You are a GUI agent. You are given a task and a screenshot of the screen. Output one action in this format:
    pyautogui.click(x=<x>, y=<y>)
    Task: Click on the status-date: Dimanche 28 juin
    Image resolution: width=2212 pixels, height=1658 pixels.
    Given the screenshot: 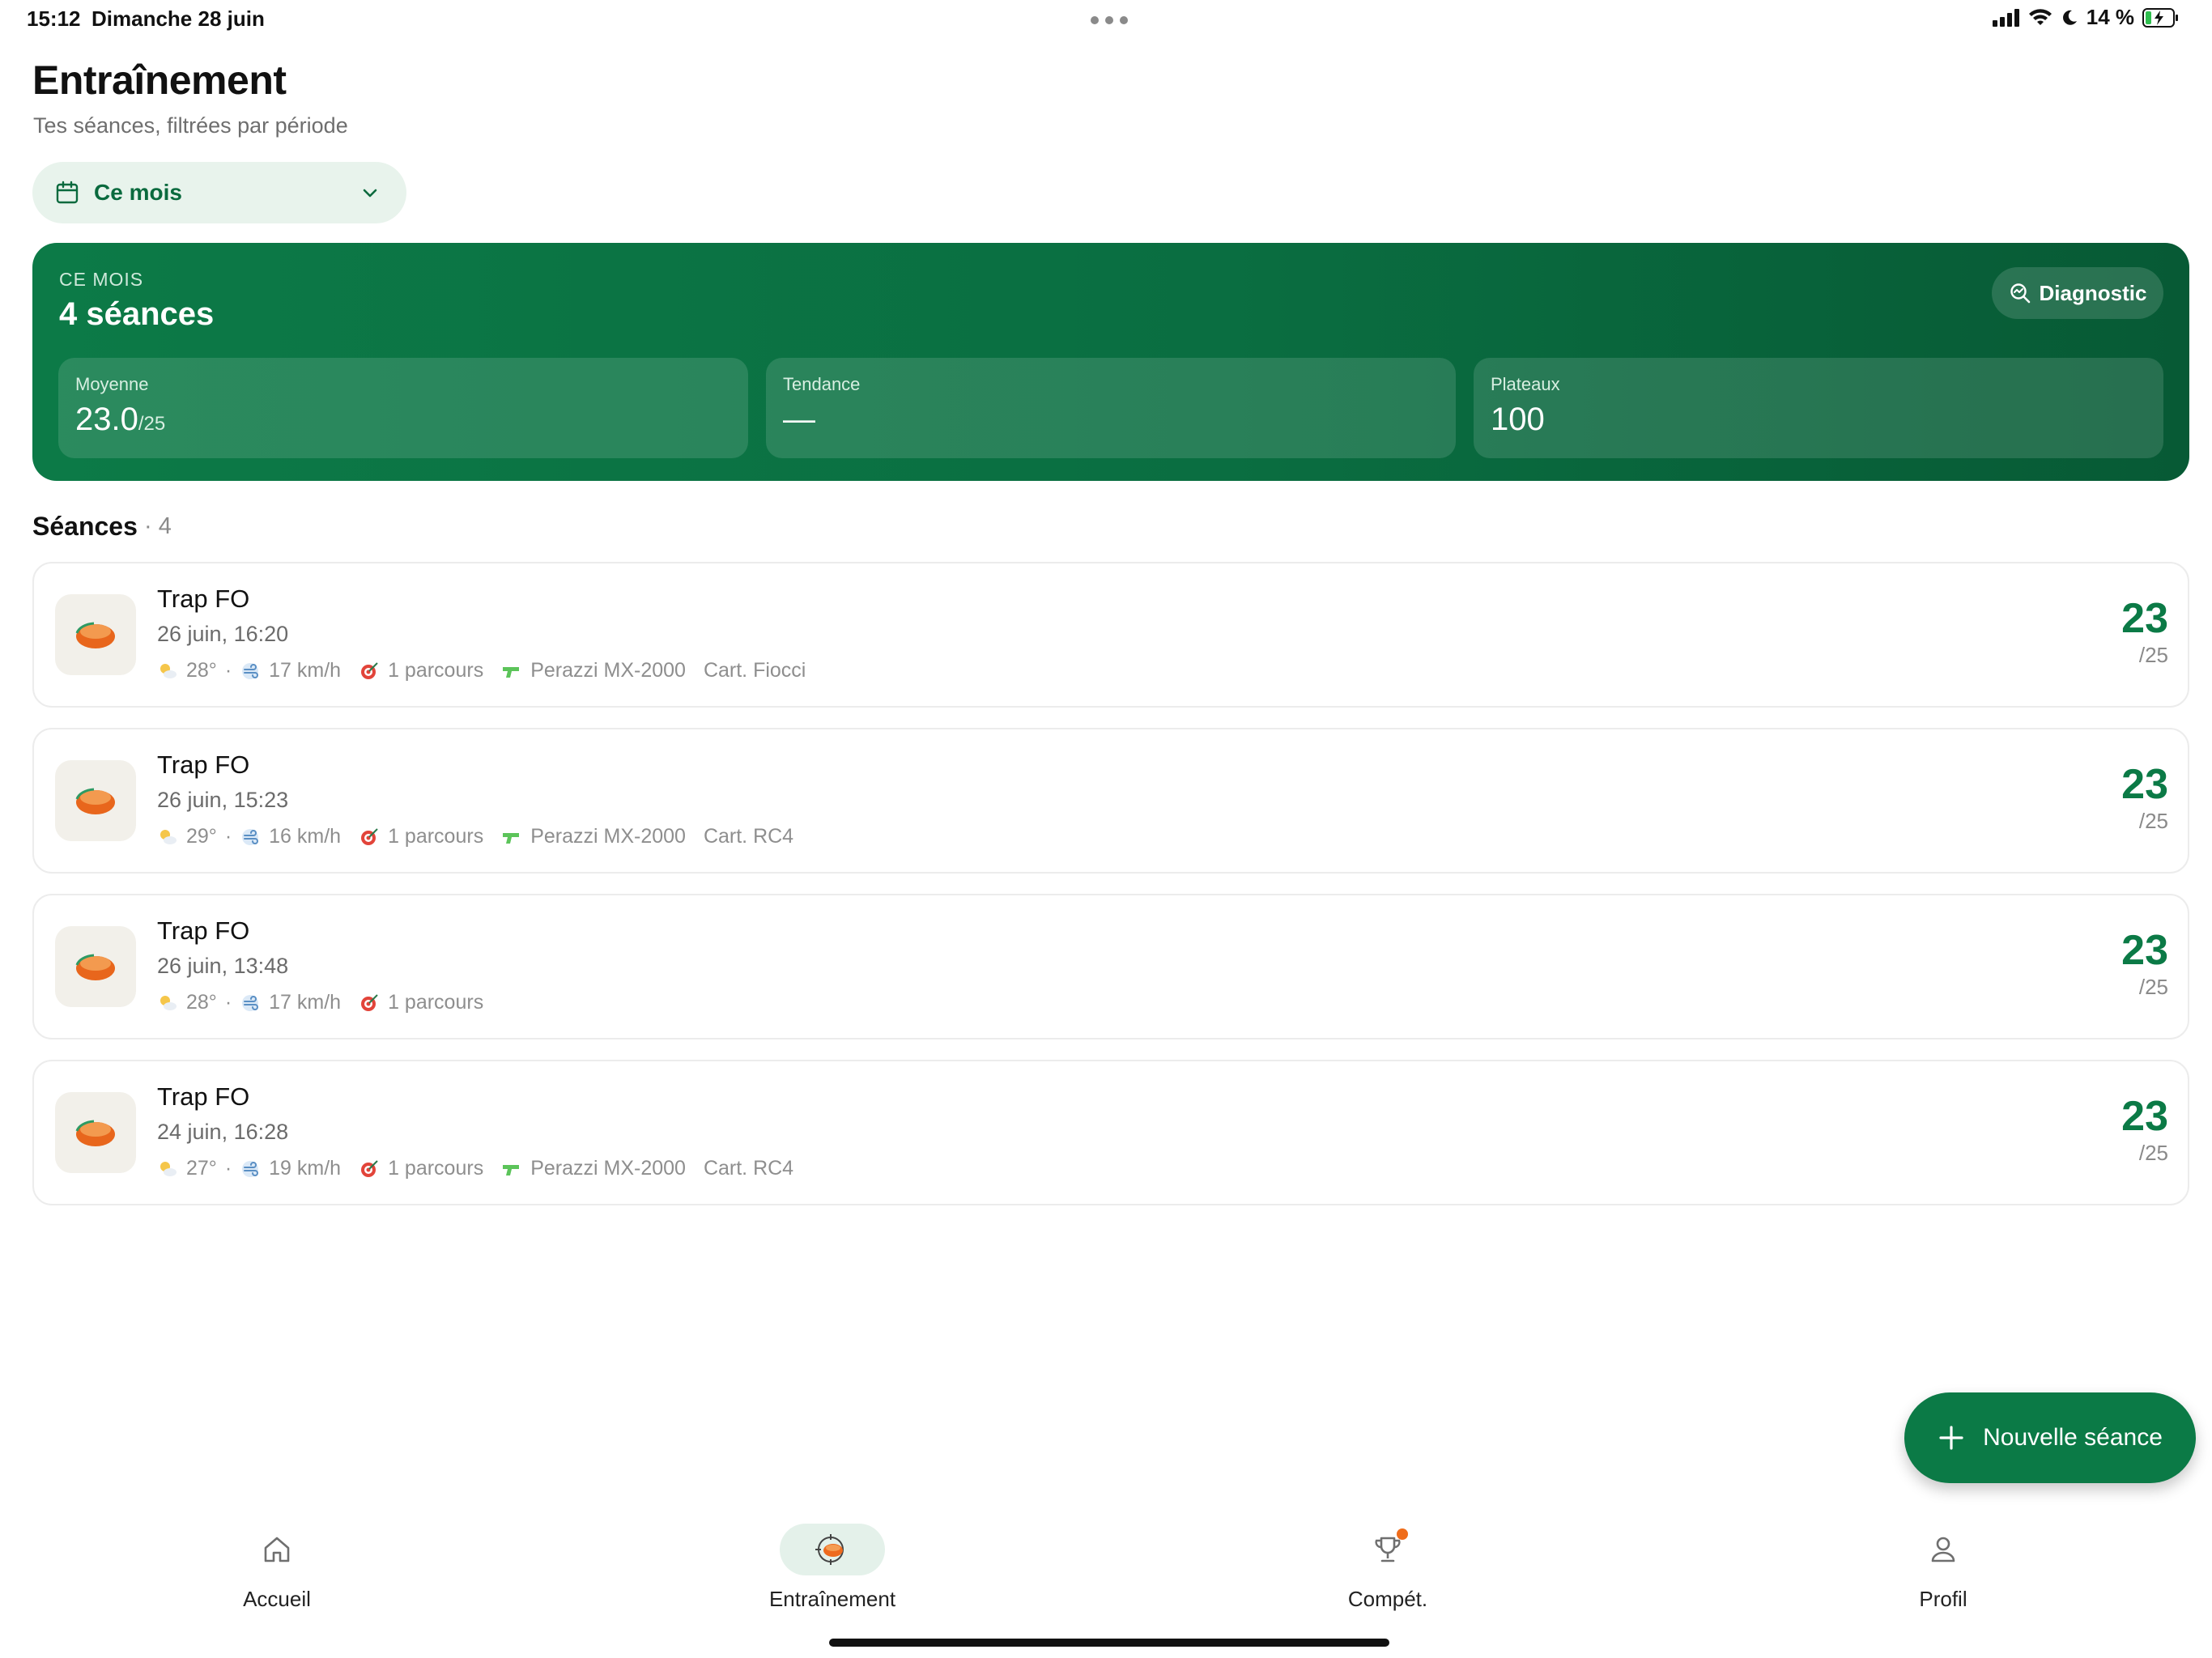 What is the action you would take?
    pyautogui.click(x=178, y=18)
    